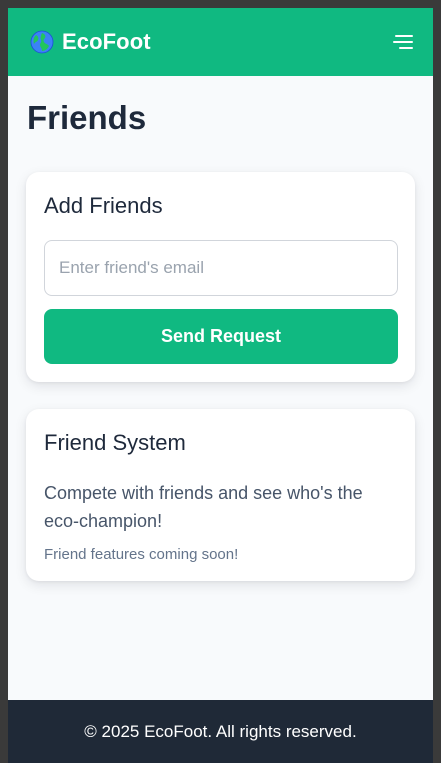 Image resolution: width=441 pixels, height=763 pixels. I want to click on copyright-text: © 2025 EcoFoot. All rights reserved., so click(220, 731).